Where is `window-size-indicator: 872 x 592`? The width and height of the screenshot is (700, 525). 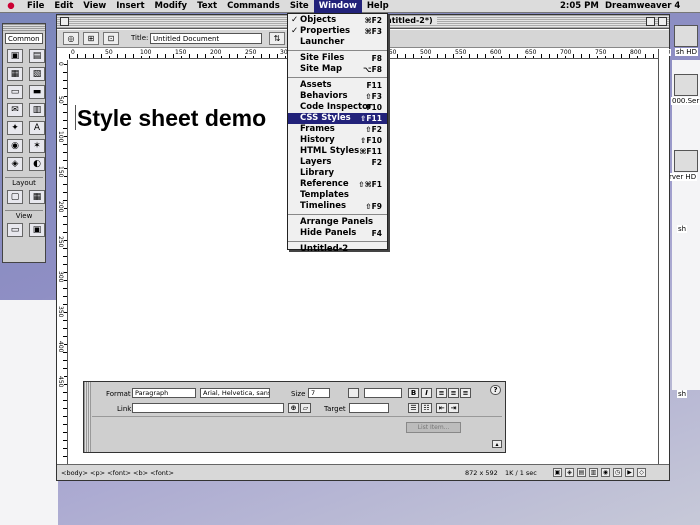 window-size-indicator: 872 x 592 is located at coordinates (481, 473).